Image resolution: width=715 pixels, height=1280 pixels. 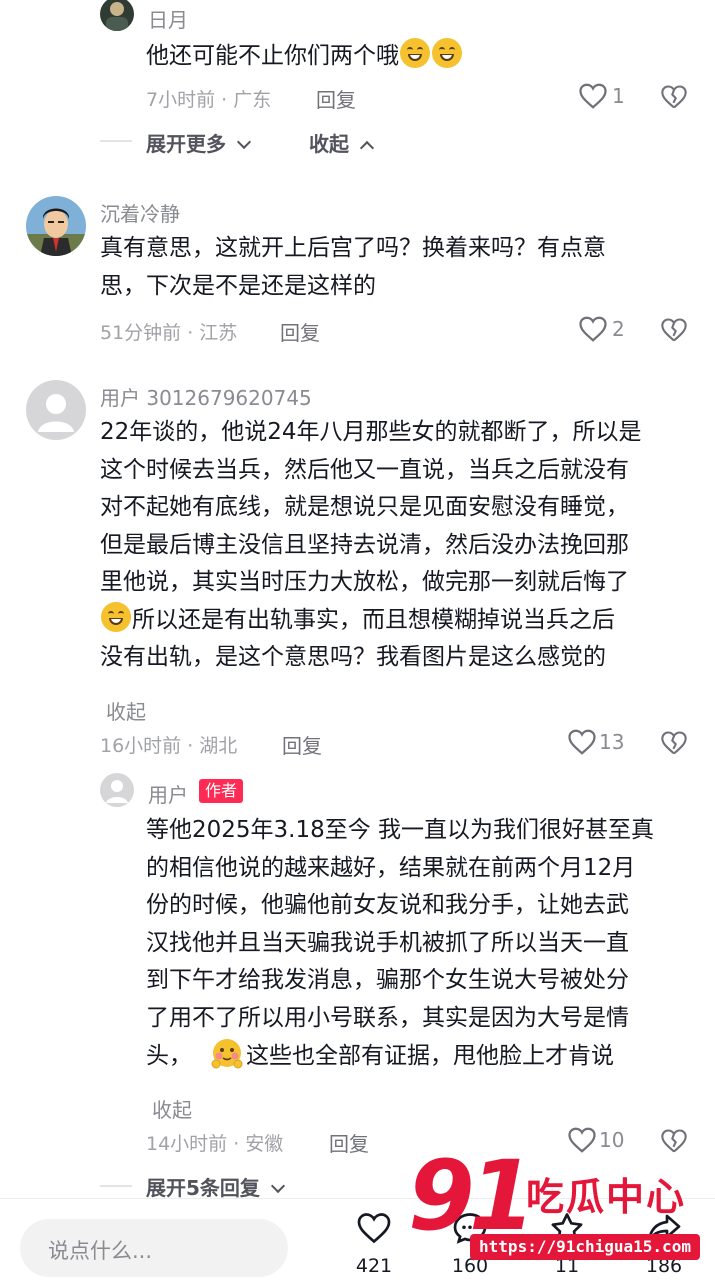 What do you see at coordinates (186, 144) in the screenshot?
I see `expand-more-label: 展开更多` at bounding box center [186, 144].